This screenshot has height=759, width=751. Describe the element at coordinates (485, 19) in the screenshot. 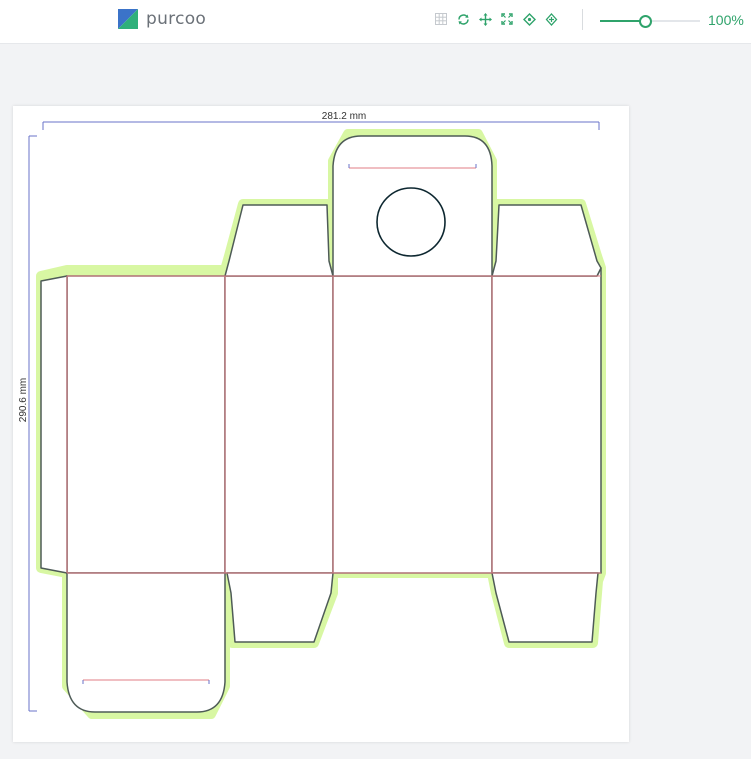

I see `move-icon` at that location.